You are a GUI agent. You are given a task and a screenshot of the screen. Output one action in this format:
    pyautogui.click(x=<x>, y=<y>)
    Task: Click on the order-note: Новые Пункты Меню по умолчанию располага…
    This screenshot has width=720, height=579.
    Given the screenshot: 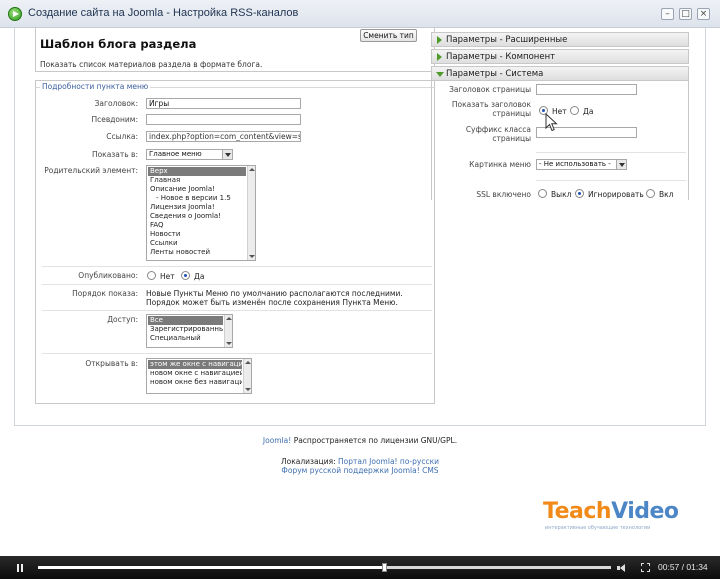 What is the action you would take?
    pyautogui.click(x=274, y=298)
    